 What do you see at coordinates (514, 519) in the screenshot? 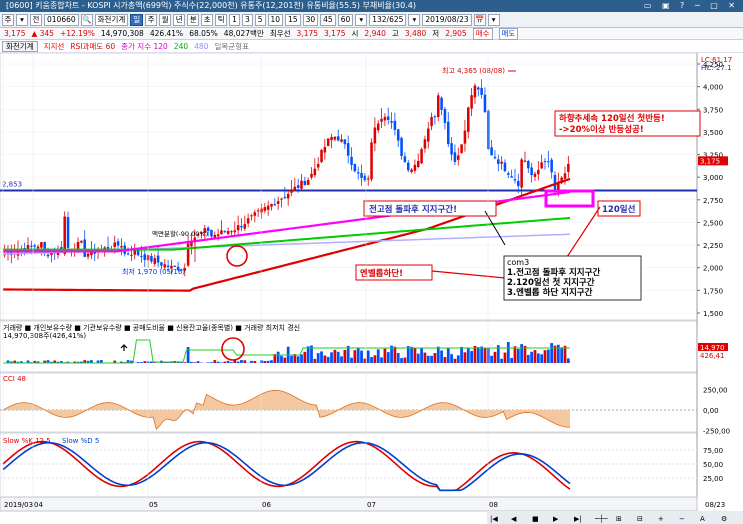
I see `scroll-control-1: ◀` at bounding box center [514, 519].